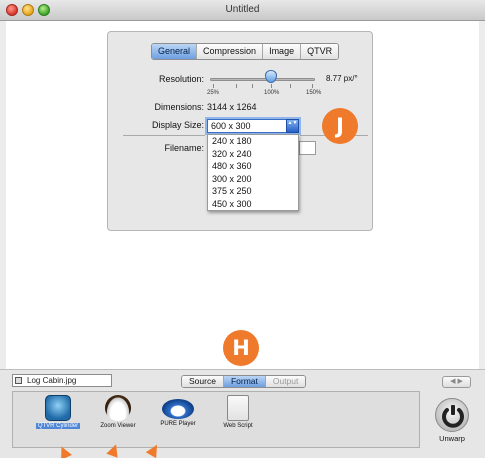  I want to click on tab-general: General, so click(175, 51).